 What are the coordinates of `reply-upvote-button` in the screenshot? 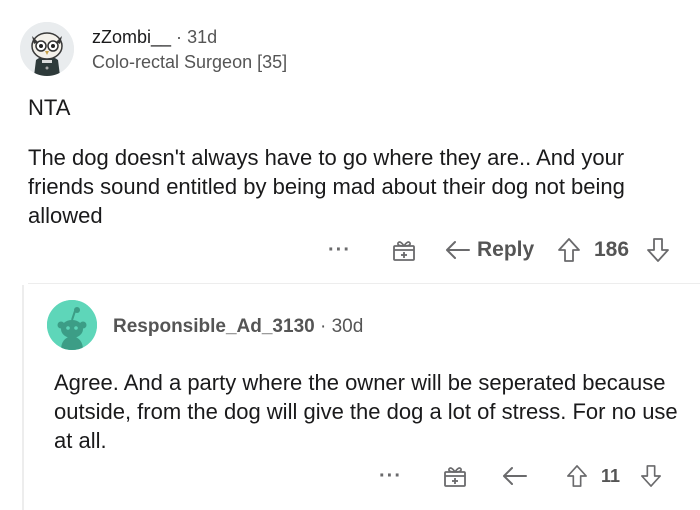 It's located at (577, 476).